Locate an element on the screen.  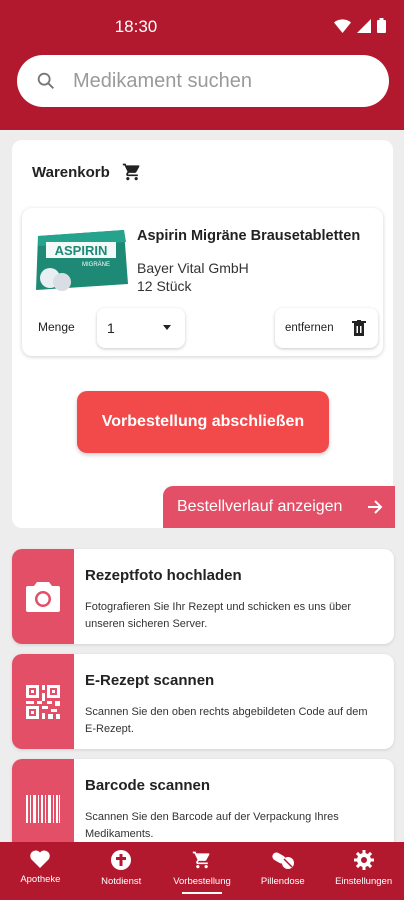
cart-title: Warenkorb is located at coordinates (71, 172).